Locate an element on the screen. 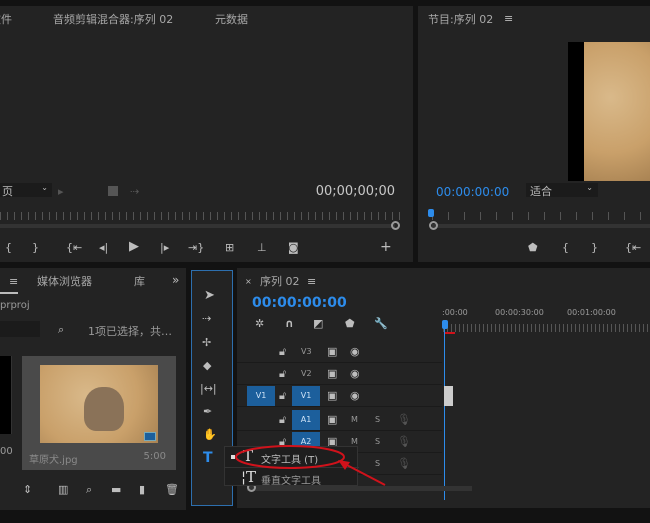 Image resolution: width=650 pixels, height=523 pixels. annotation-ellipse is located at coordinates (290, 457).